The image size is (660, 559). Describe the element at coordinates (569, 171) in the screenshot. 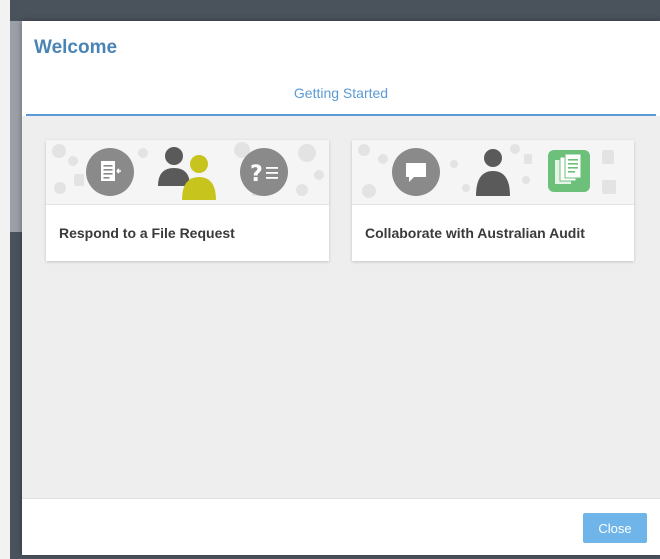

I see `documents-stack-icon` at that location.